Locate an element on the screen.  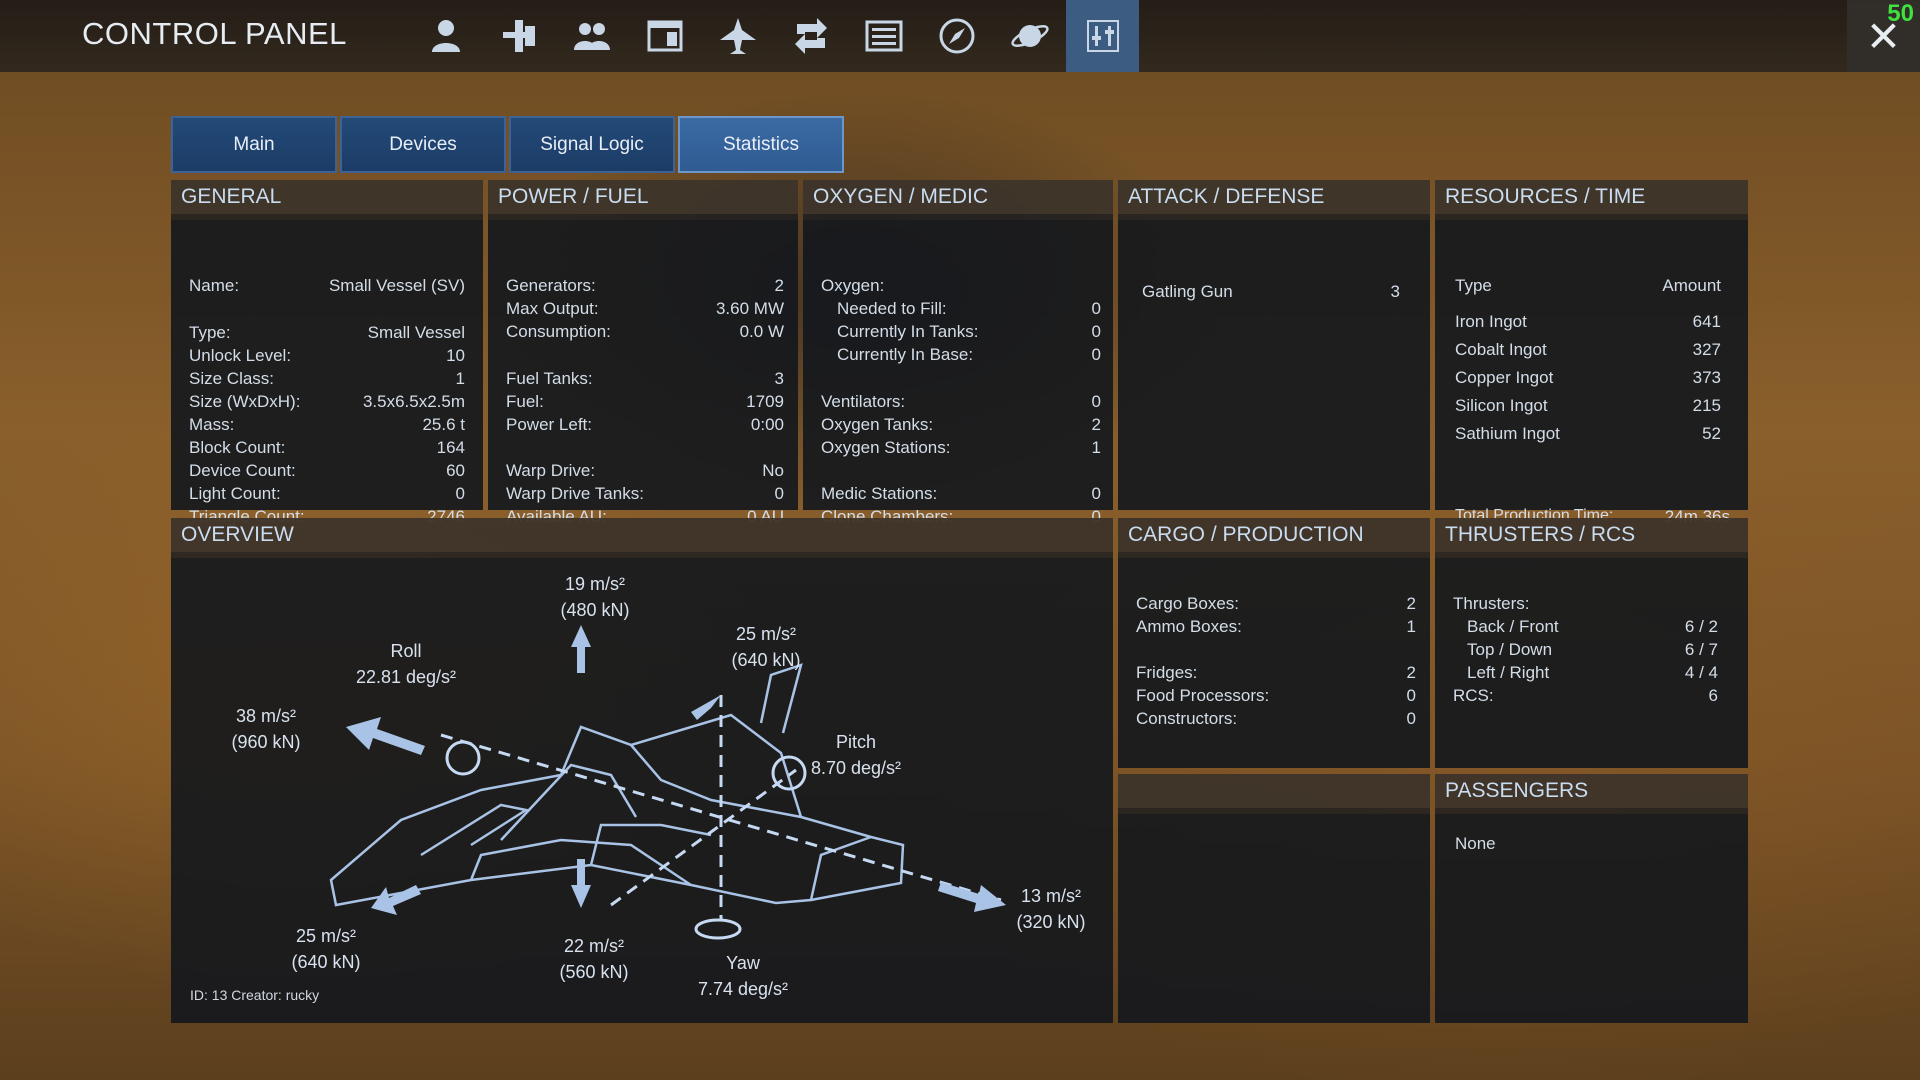
roll-name: Roll is located at coordinates (406, 651).